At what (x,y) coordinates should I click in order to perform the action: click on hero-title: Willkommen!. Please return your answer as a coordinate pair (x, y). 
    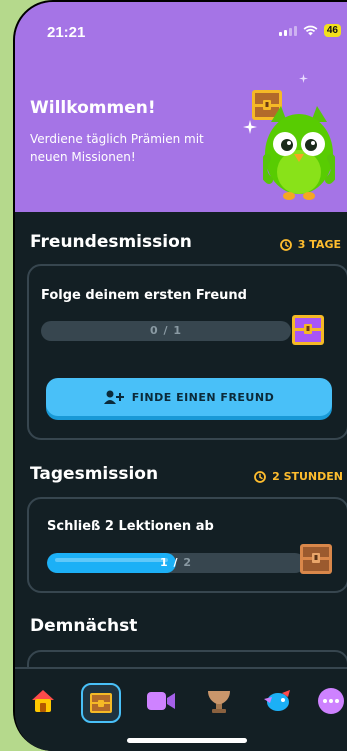
    Looking at the image, I should click on (93, 108).